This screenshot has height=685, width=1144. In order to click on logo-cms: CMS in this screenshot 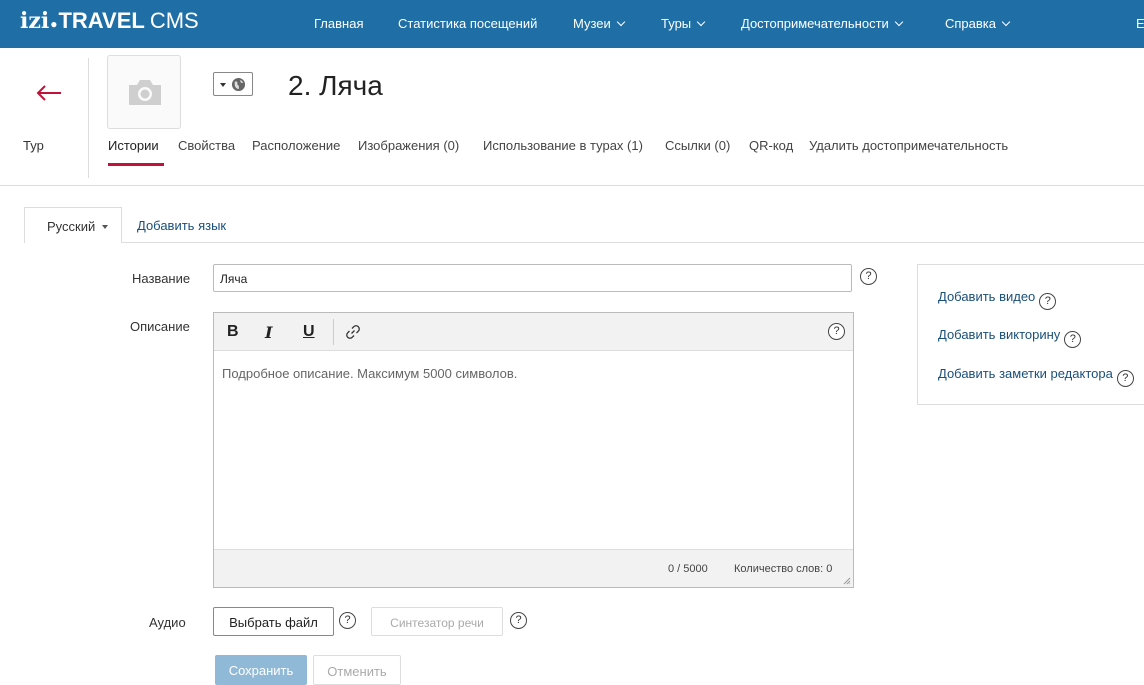, I will do `click(174, 20)`.